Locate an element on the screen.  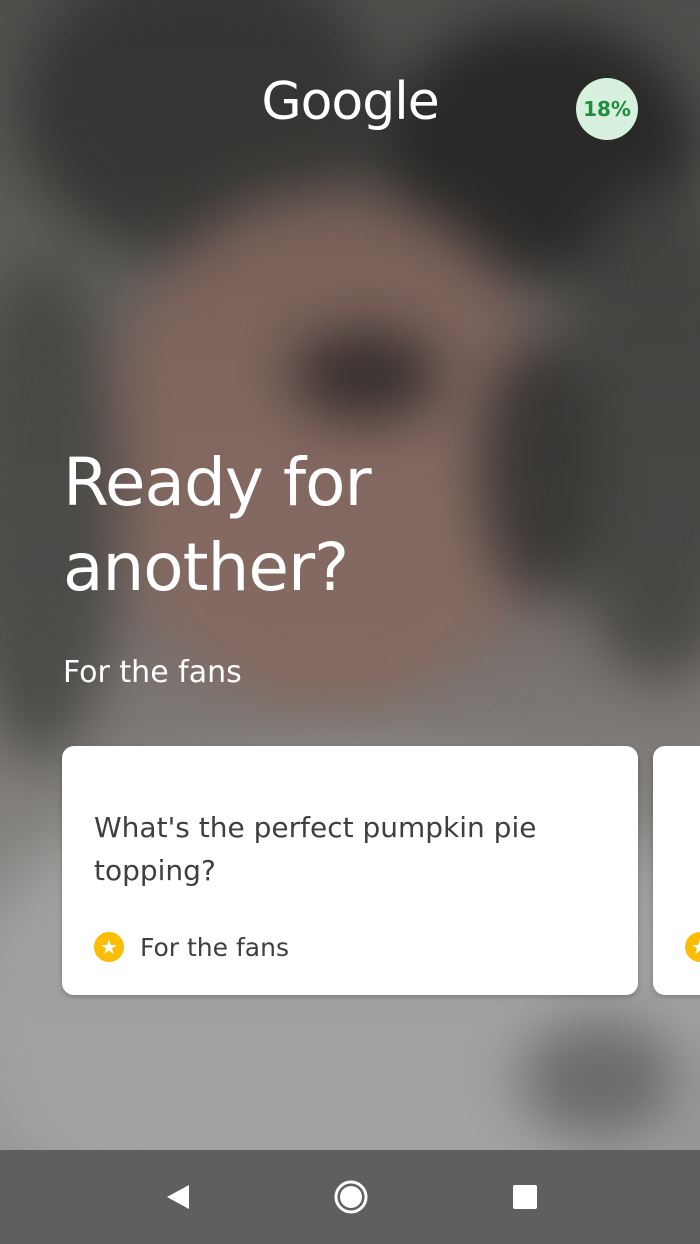
back-icon is located at coordinates (178, 1197).